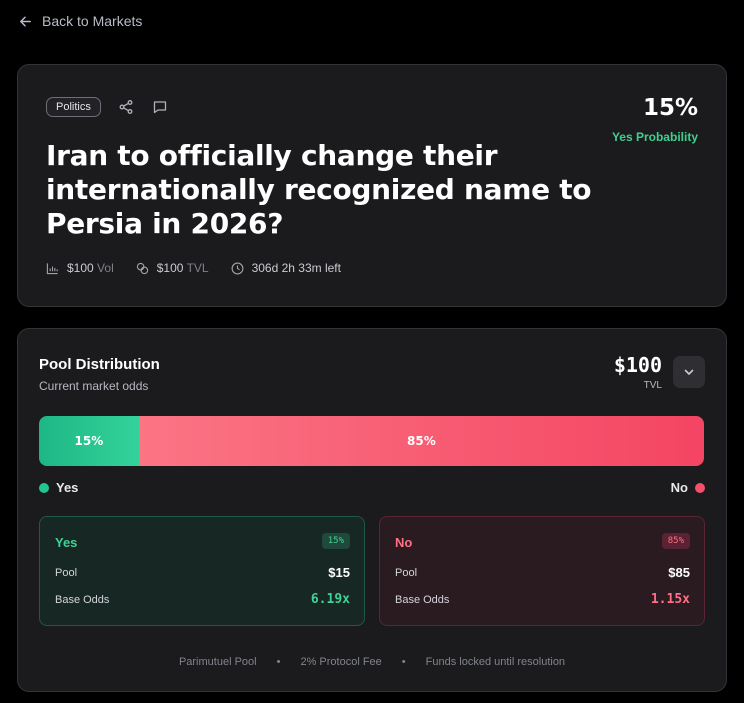  What do you see at coordinates (105, 268) in the screenshot?
I see `volume-label: Vol` at bounding box center [105, 268].